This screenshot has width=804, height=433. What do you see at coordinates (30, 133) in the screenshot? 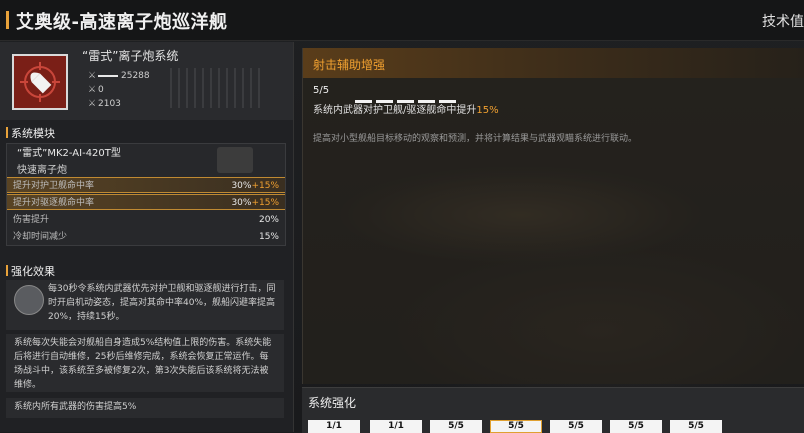
I see `module-section-title: 系统模块` at bounding box center [30, 133].